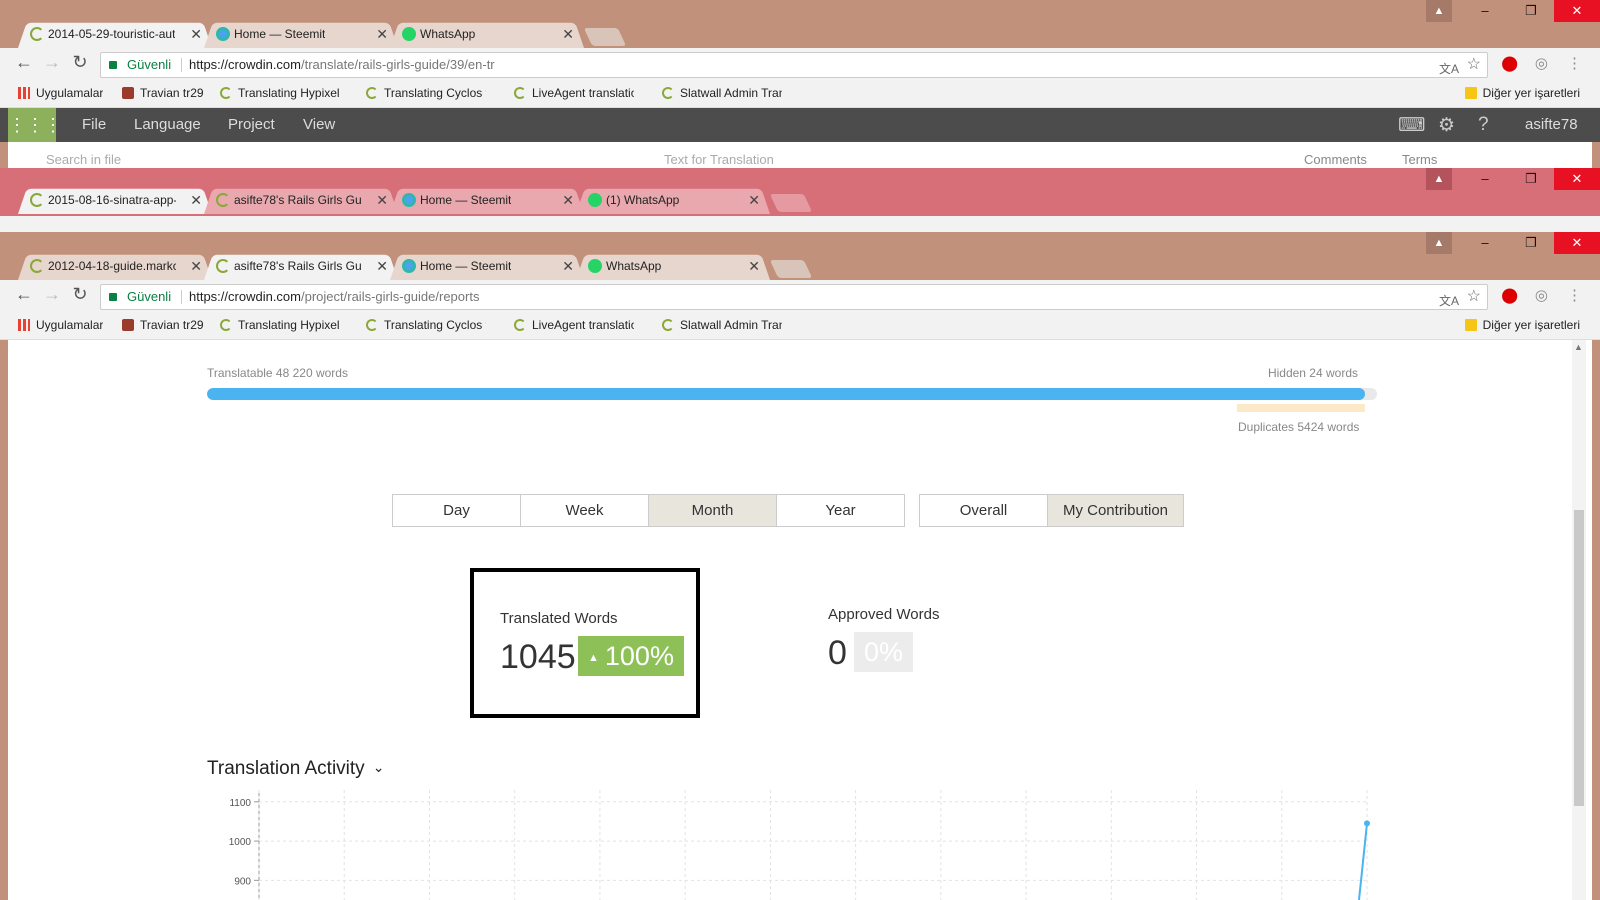 This screenshot has height=900, width=1600. What do you see at coordinates (295, 769) in the screenshot?
I see `translation-activity-title: Translation Activity ⌄` at bounding box center [295, 769].